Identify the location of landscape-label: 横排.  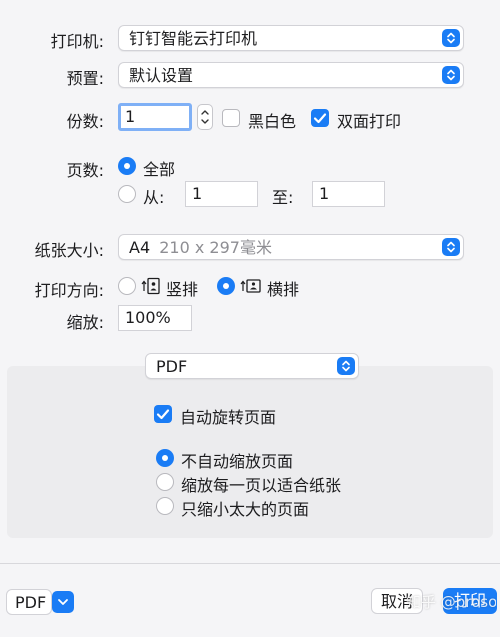
(283, 289).